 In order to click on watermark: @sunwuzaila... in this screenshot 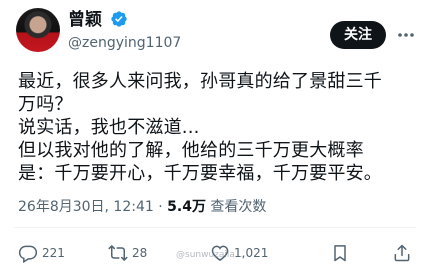, I will do `click(210, 255)`.